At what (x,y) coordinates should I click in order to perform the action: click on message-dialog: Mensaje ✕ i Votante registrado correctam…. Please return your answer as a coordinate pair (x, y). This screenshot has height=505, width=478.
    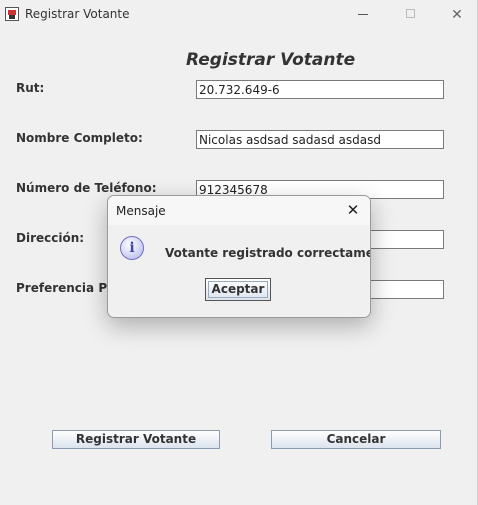
    Looking at the image, I should click on (239, 256).